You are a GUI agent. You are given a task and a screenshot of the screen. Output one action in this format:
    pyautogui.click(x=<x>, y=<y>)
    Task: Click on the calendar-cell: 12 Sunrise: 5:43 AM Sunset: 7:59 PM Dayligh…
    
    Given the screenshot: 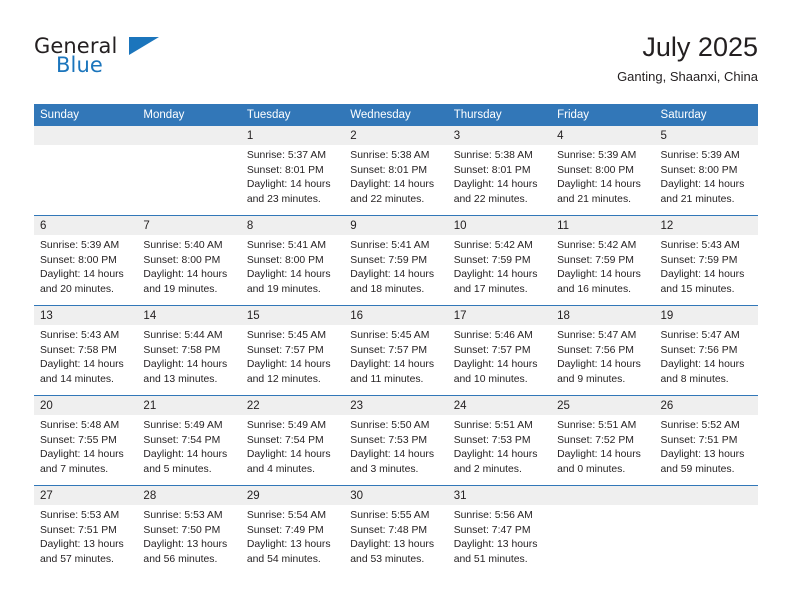 What is the action you would take?
    pyautogui.click(x=706, y=260)
    